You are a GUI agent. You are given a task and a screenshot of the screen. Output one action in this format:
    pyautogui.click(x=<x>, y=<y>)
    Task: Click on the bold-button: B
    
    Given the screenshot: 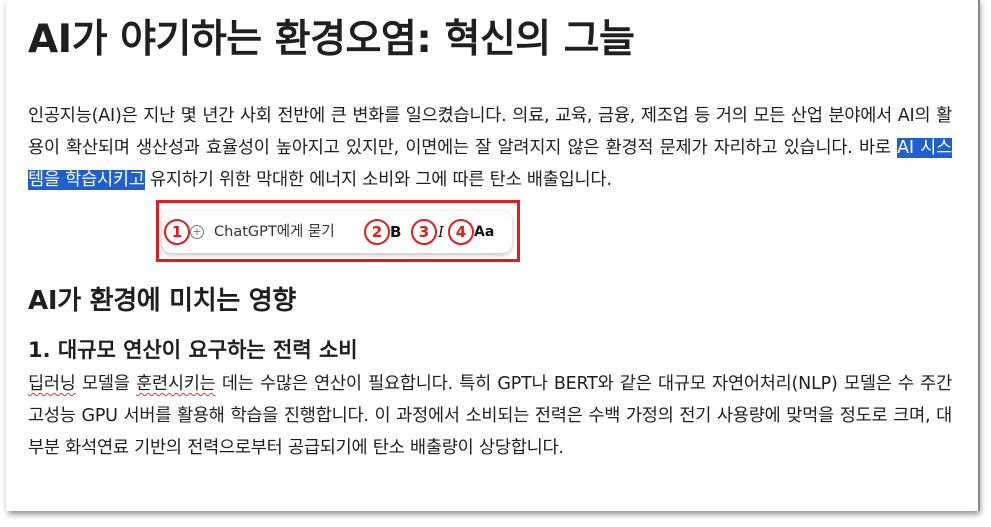 What is the action you would take?
    pyautogui.click(x=395, y=232)
    